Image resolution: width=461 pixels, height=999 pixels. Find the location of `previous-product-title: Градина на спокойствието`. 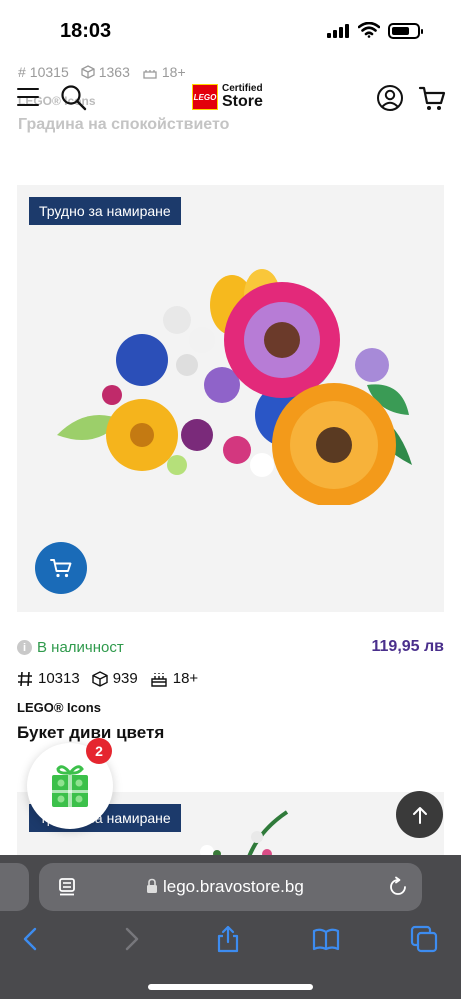

previous-product-title: Градина на спокойствието is located at coordinates (123, 125).